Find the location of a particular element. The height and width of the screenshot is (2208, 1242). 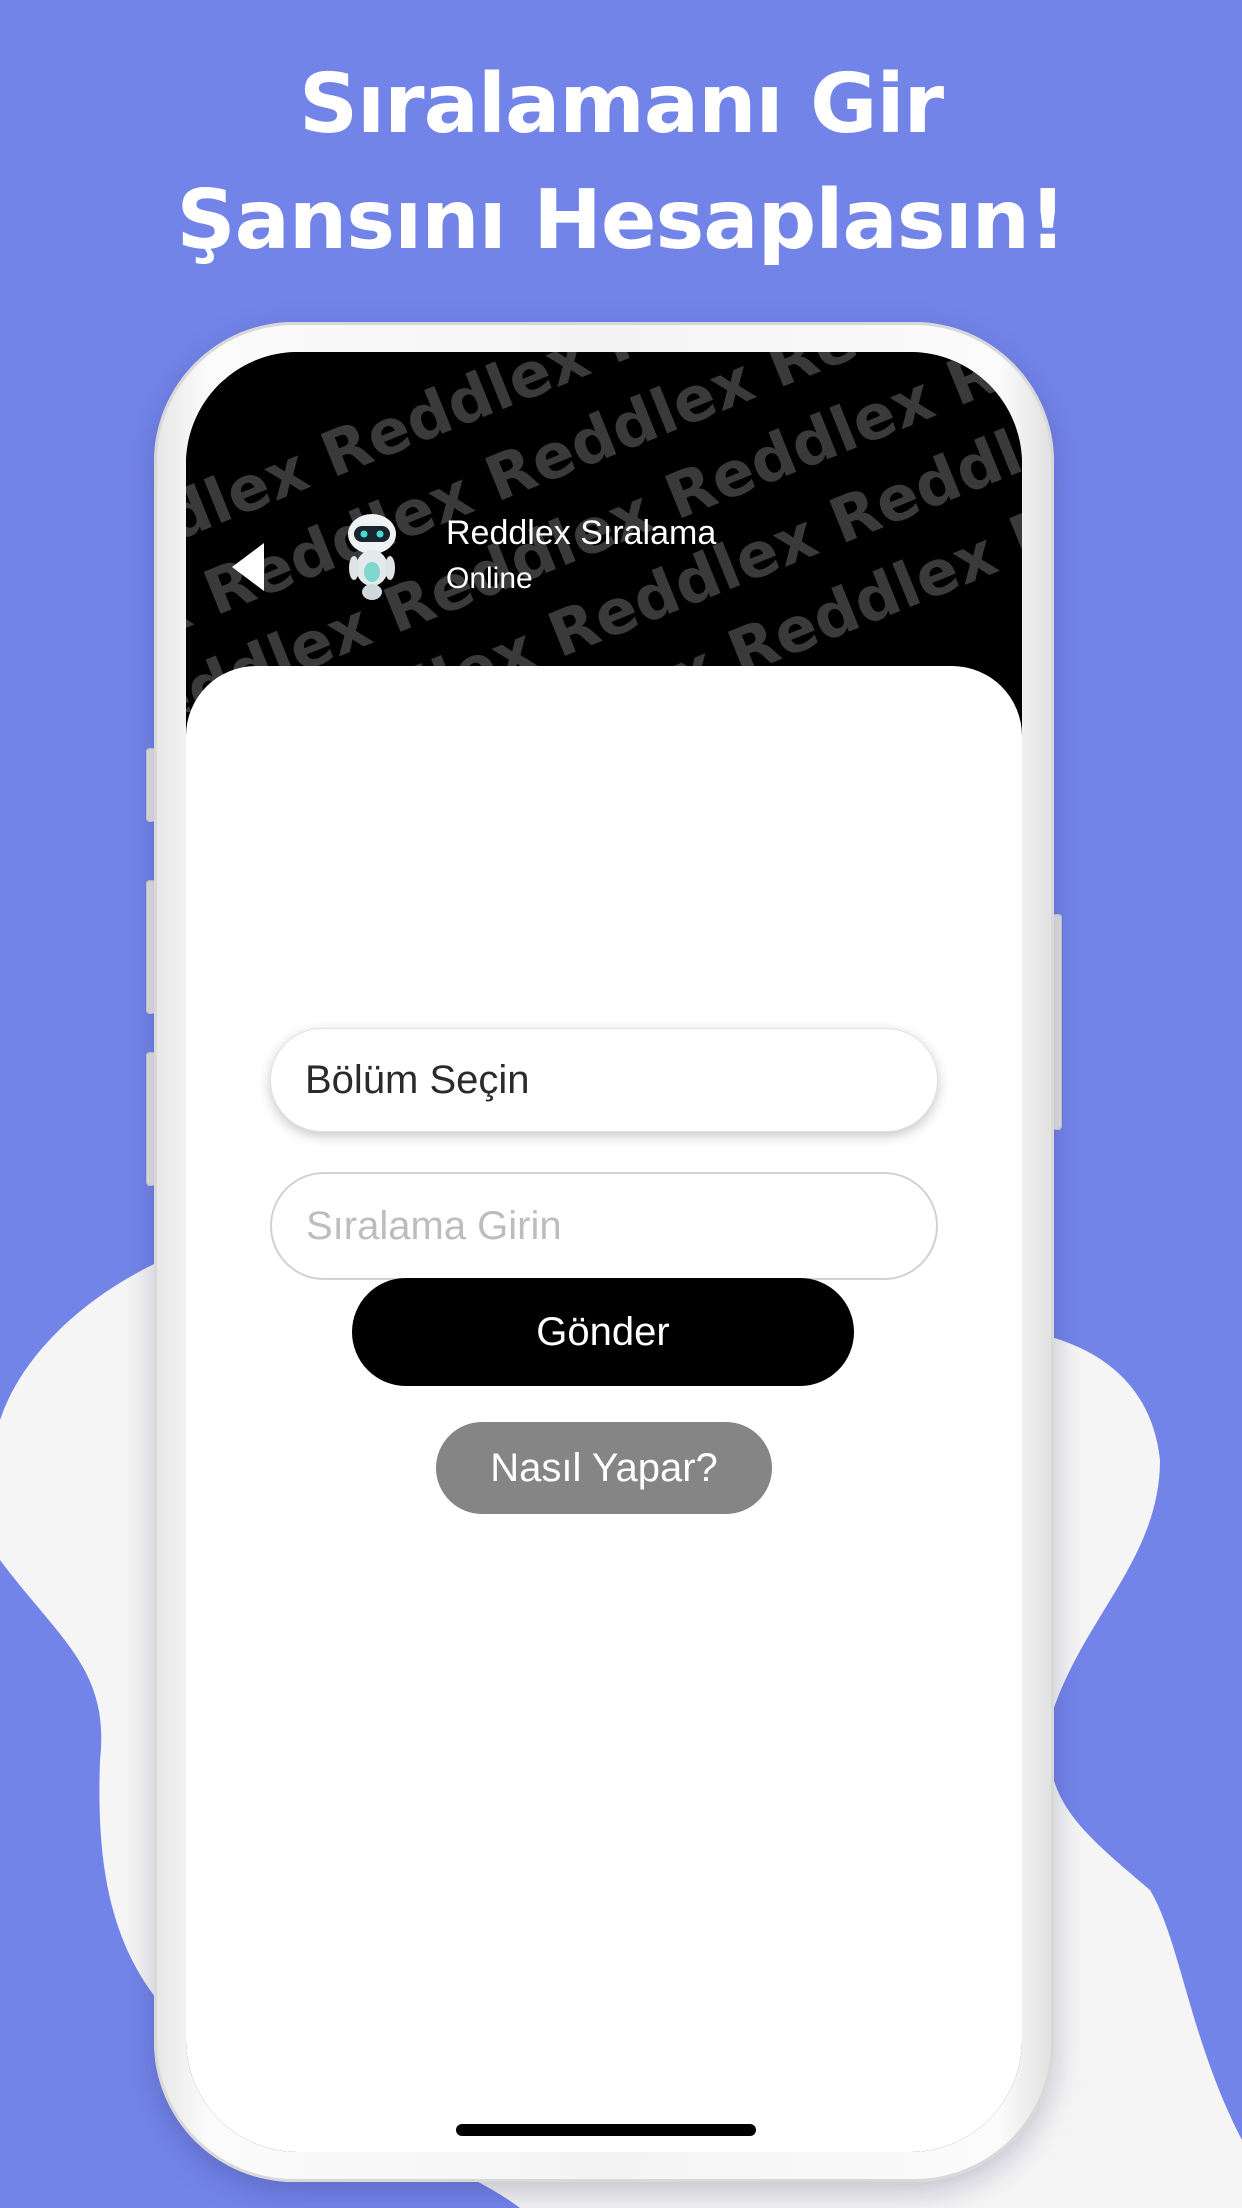

department-select: Bölüm Seçin is located at coordinates (604, 1080).